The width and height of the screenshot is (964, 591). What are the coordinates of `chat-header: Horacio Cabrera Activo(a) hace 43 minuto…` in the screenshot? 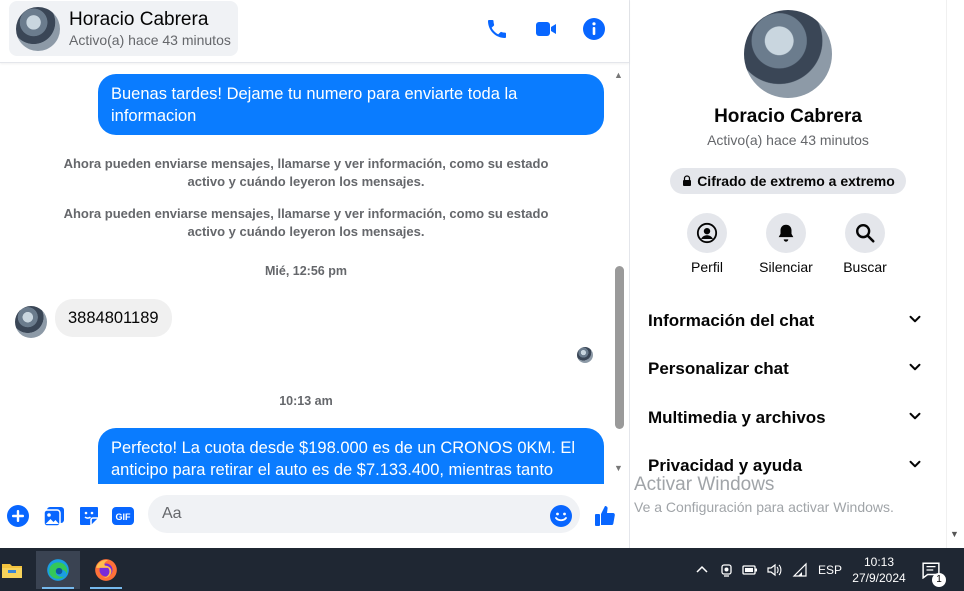 It's located at (314, 31).